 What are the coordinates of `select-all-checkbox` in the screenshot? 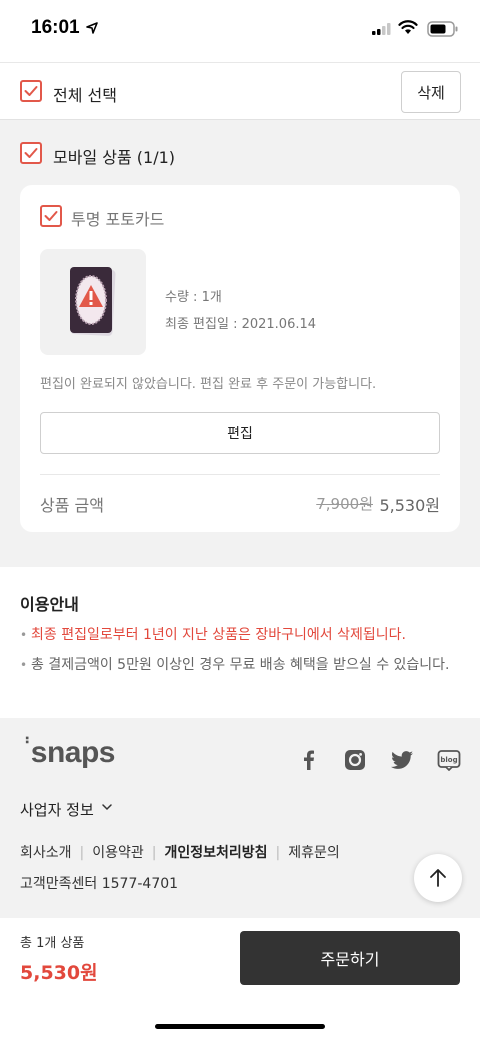 It's located at (31, 91).